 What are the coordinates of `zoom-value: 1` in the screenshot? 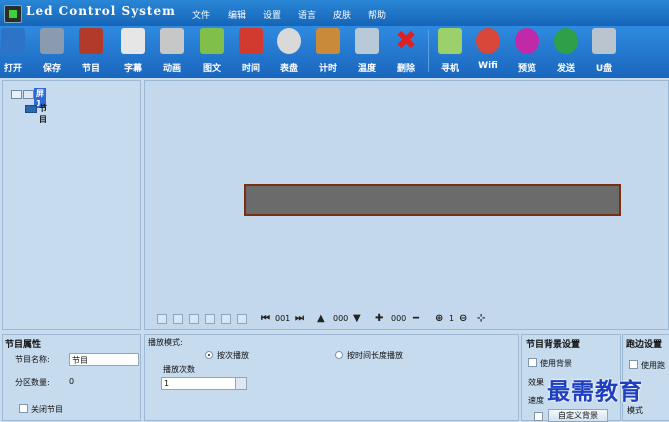 It's located at (452, 318).